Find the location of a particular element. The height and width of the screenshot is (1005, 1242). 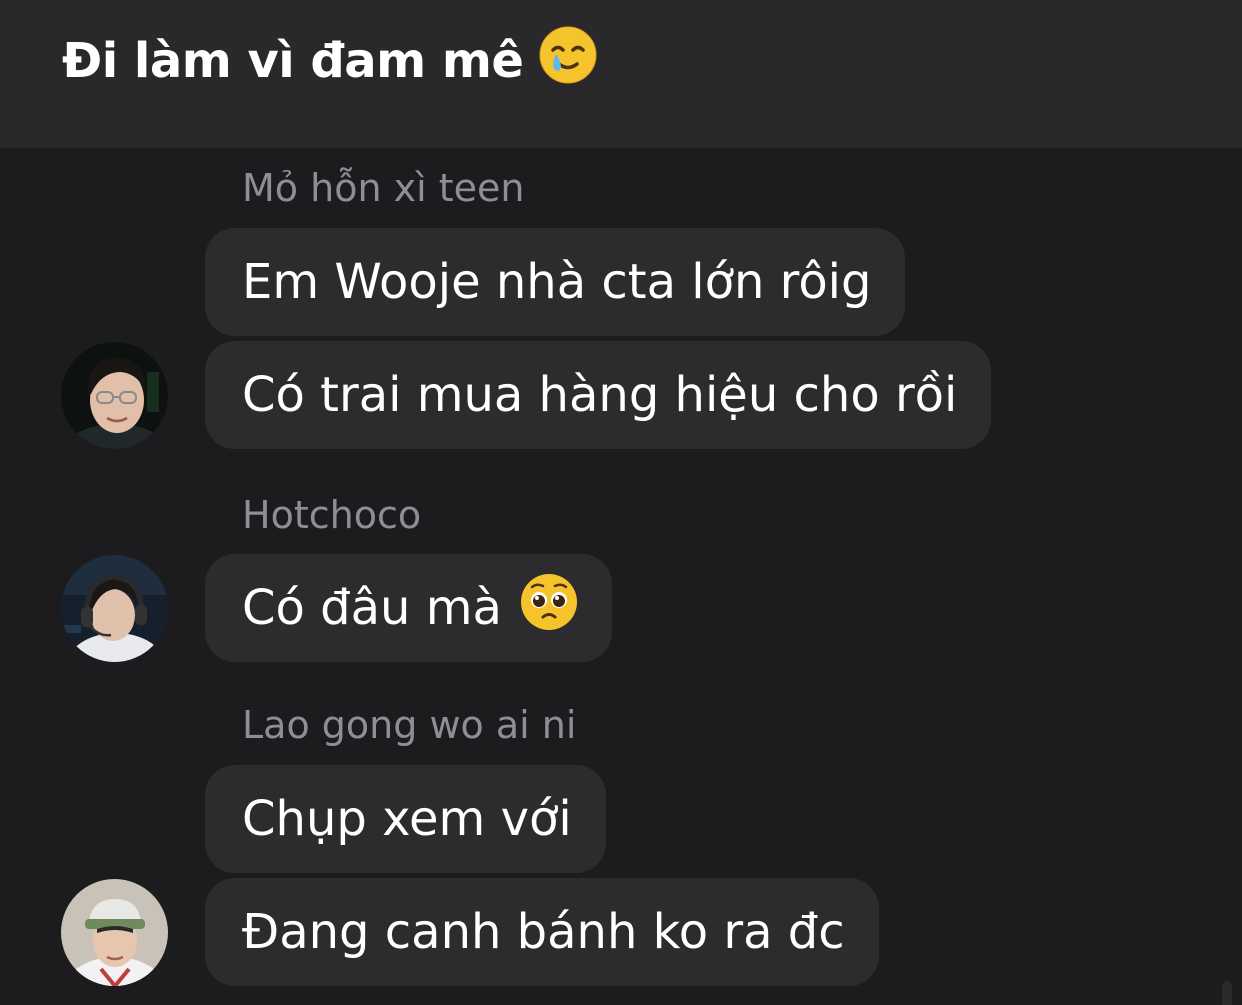

user-avatar-cap is located at coordinates (114, 932).